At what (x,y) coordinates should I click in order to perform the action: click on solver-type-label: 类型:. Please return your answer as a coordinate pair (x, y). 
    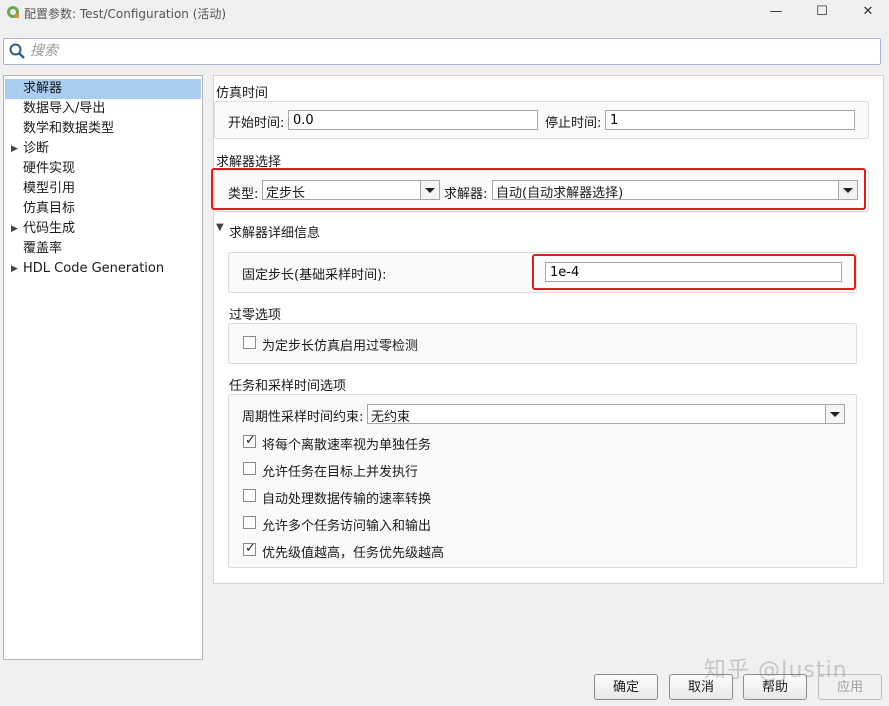
    Looking at the image, I should click on (243, 194).